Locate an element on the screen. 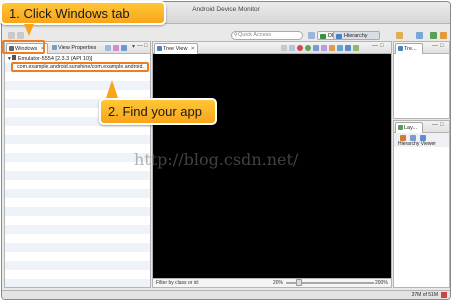  tree-overview-tab-icon is located at coordinates (400, 48).